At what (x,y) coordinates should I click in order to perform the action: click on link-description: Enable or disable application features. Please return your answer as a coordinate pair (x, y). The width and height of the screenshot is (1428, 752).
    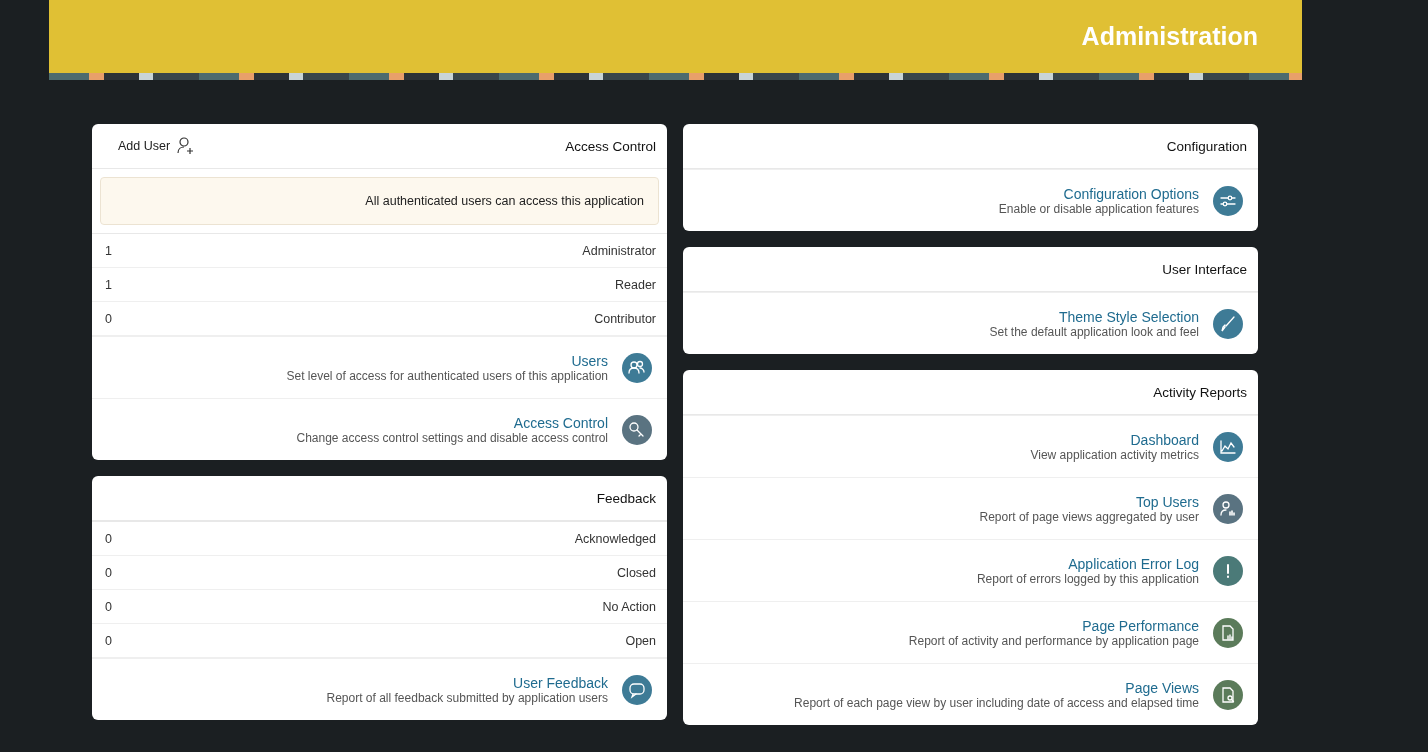
    Looking at the image, I should click on (1098, 208).